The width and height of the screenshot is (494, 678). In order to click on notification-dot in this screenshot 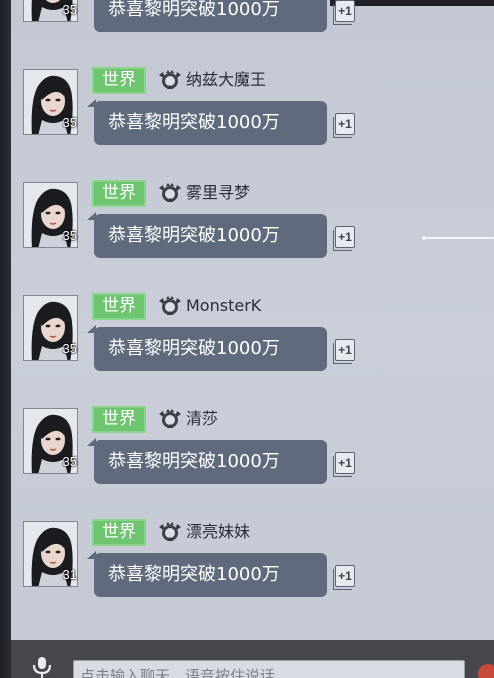, I will do `click(486, 671)`.